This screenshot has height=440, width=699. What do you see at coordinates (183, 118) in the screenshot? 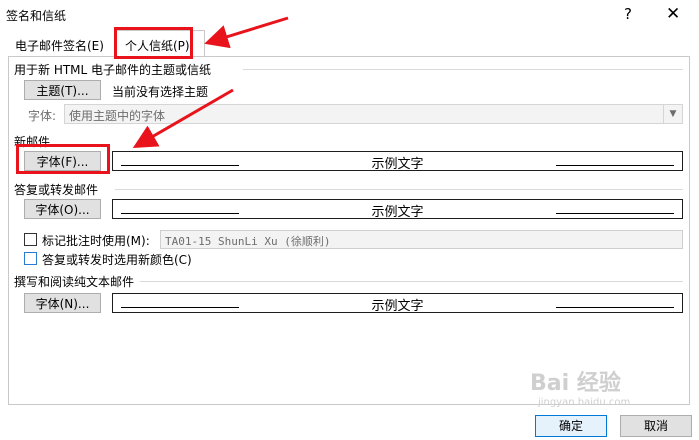
I see `arrow-to-font-button` at bounding box center [183, 118].